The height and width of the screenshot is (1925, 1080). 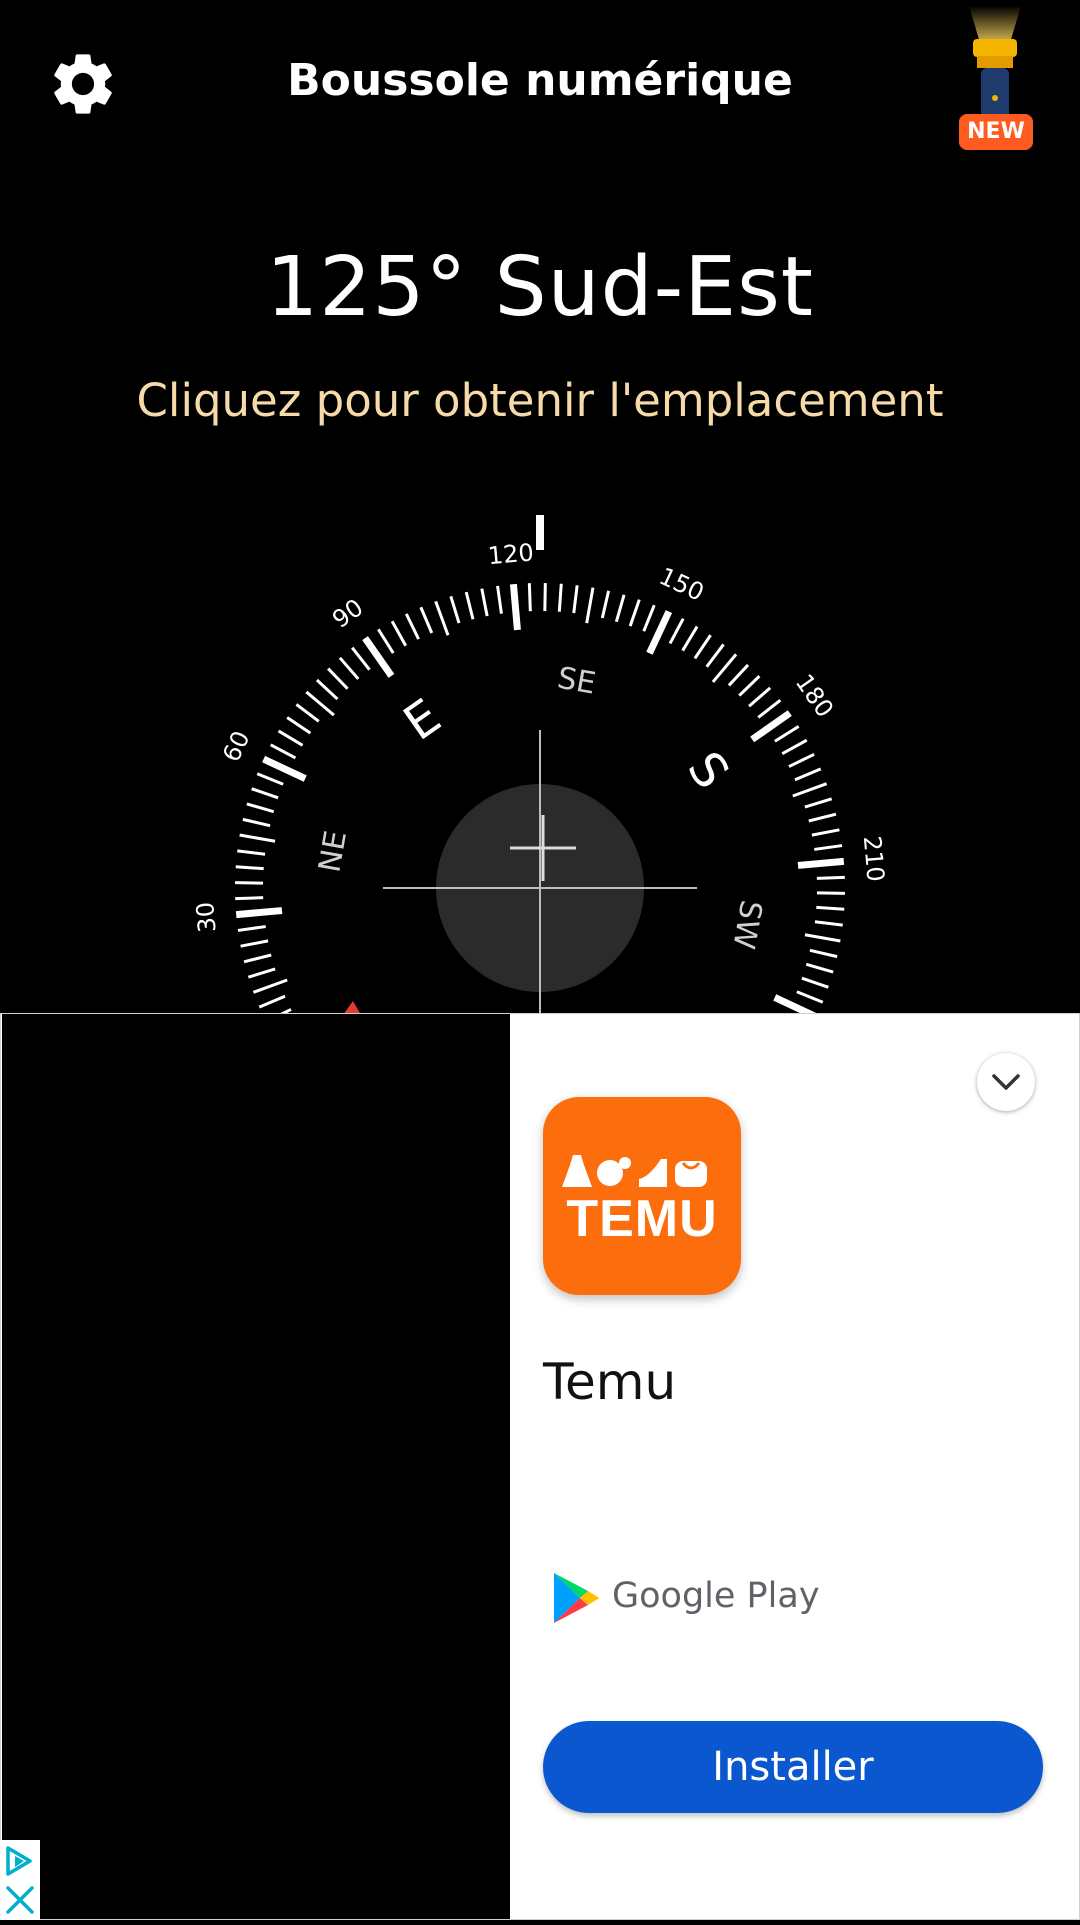 I want to click on close-icon, so click(x=20, y=1900).